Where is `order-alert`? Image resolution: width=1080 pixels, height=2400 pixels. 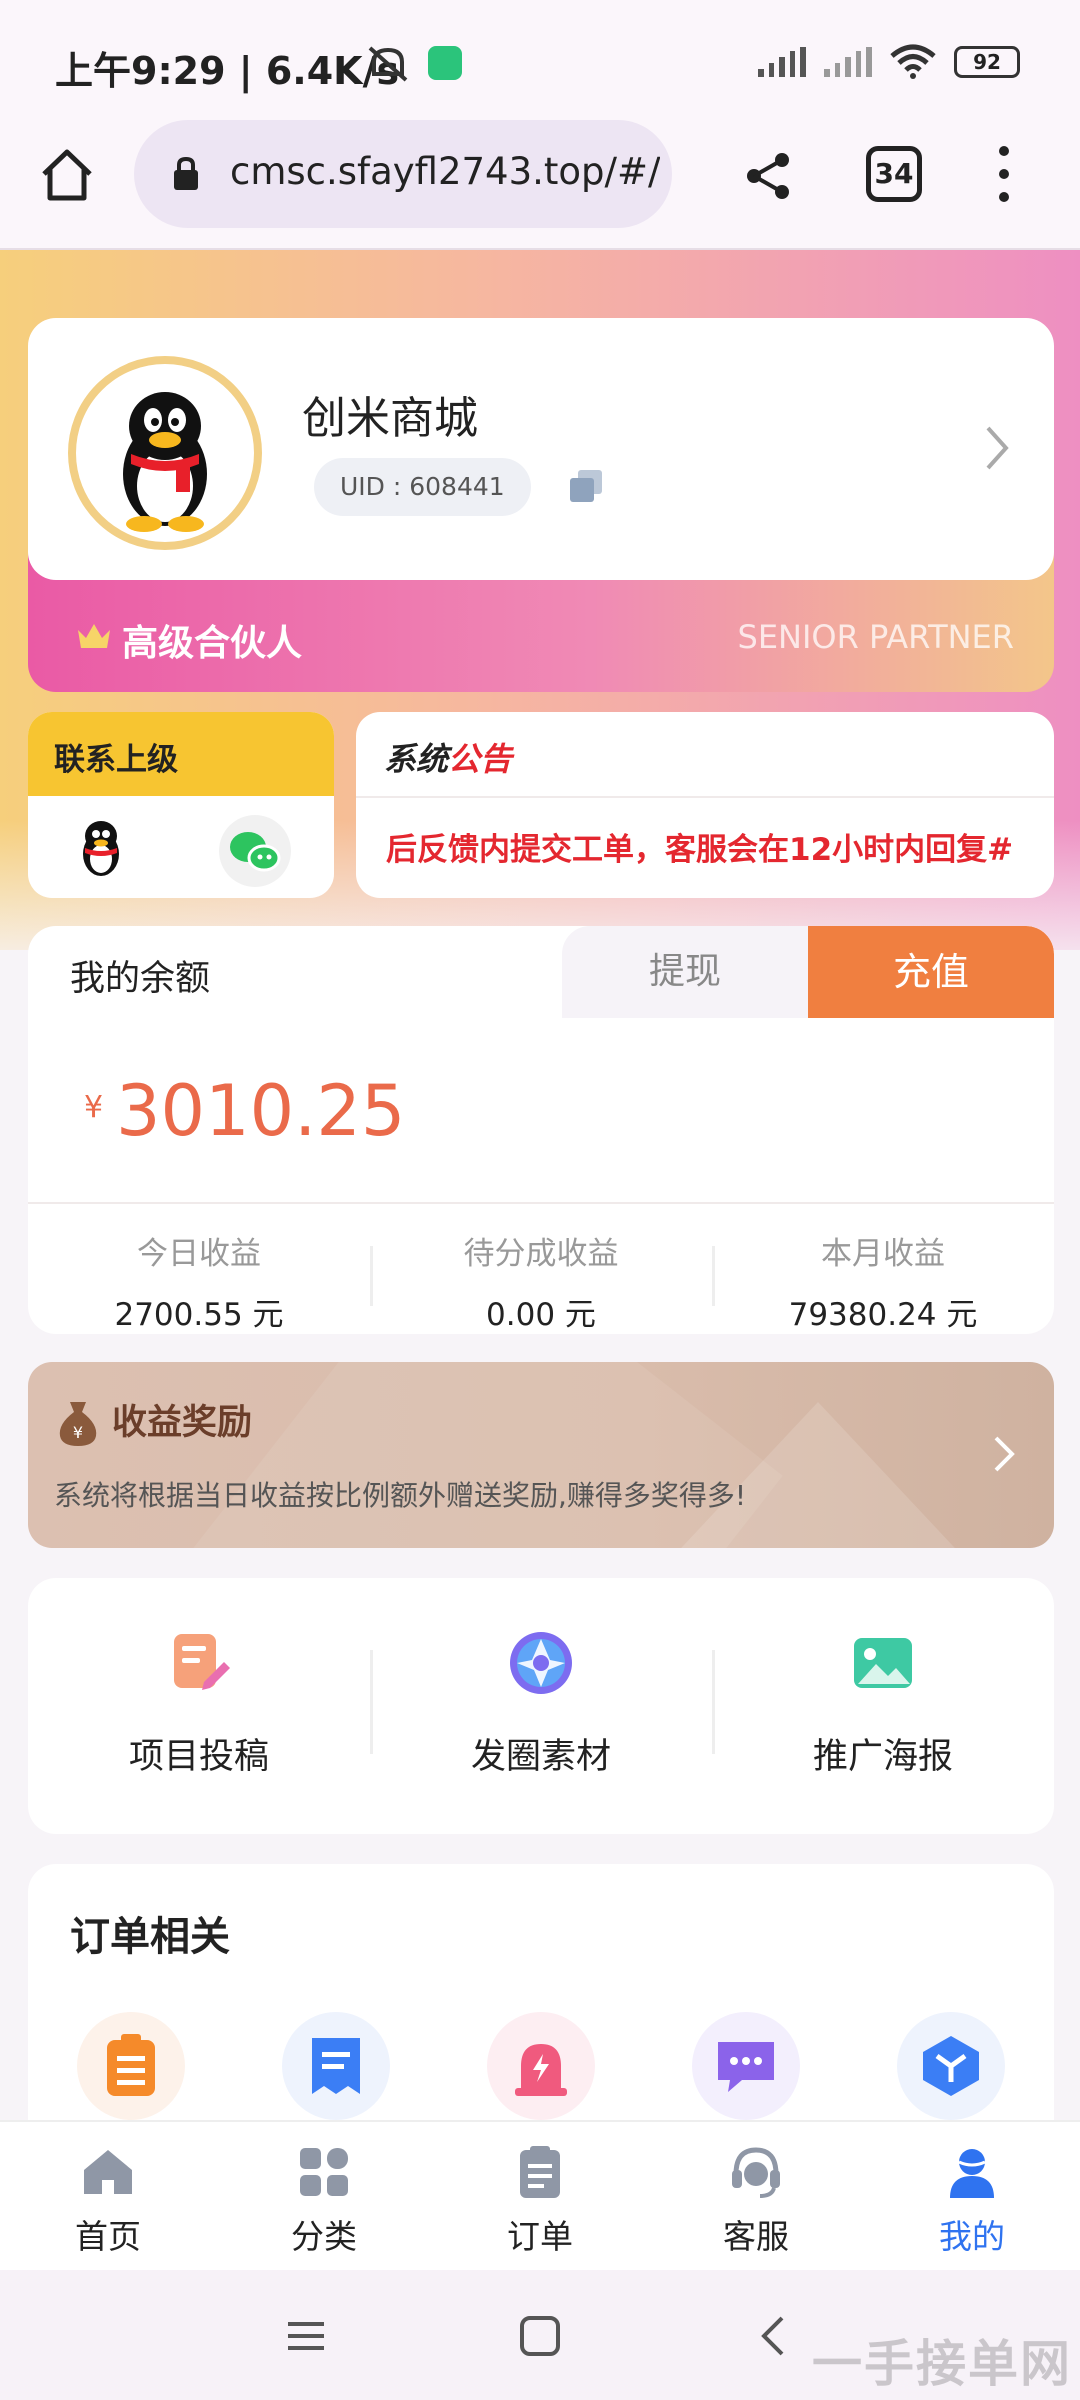 order-alert is located at coordinates (540, 2066).